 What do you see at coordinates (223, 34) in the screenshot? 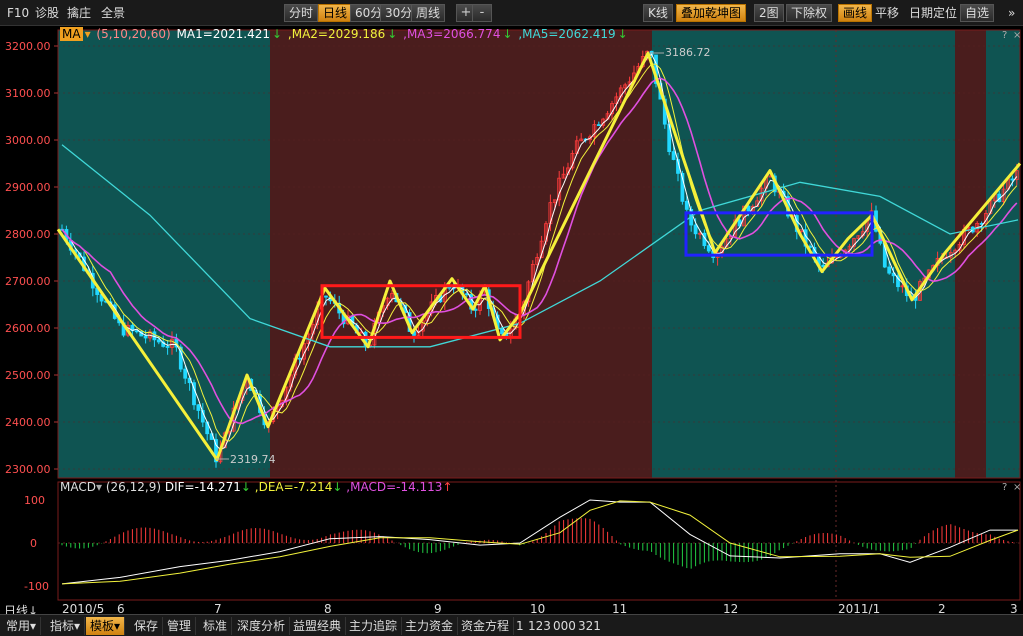
I see `ma1-value: MA1=2021.421` at bounding box center [223, 34].